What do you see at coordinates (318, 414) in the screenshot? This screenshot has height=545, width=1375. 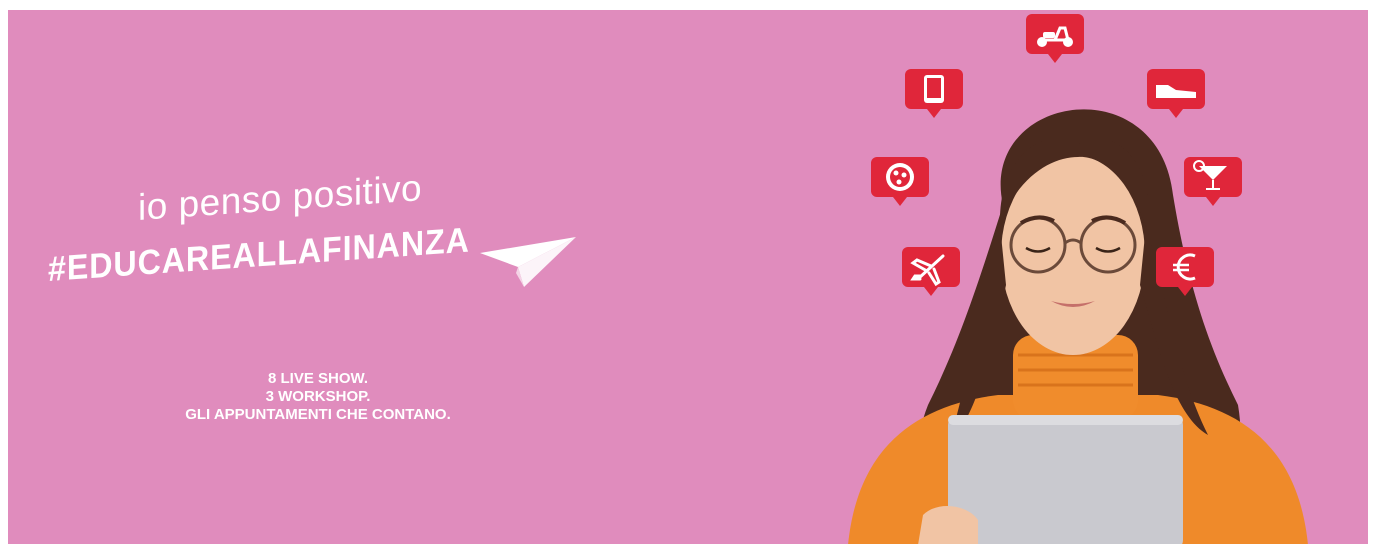 I see `events-line-appointments: GLI APPUNTAMENTI CHE CONTANO.` at bounding box center [318, 414].